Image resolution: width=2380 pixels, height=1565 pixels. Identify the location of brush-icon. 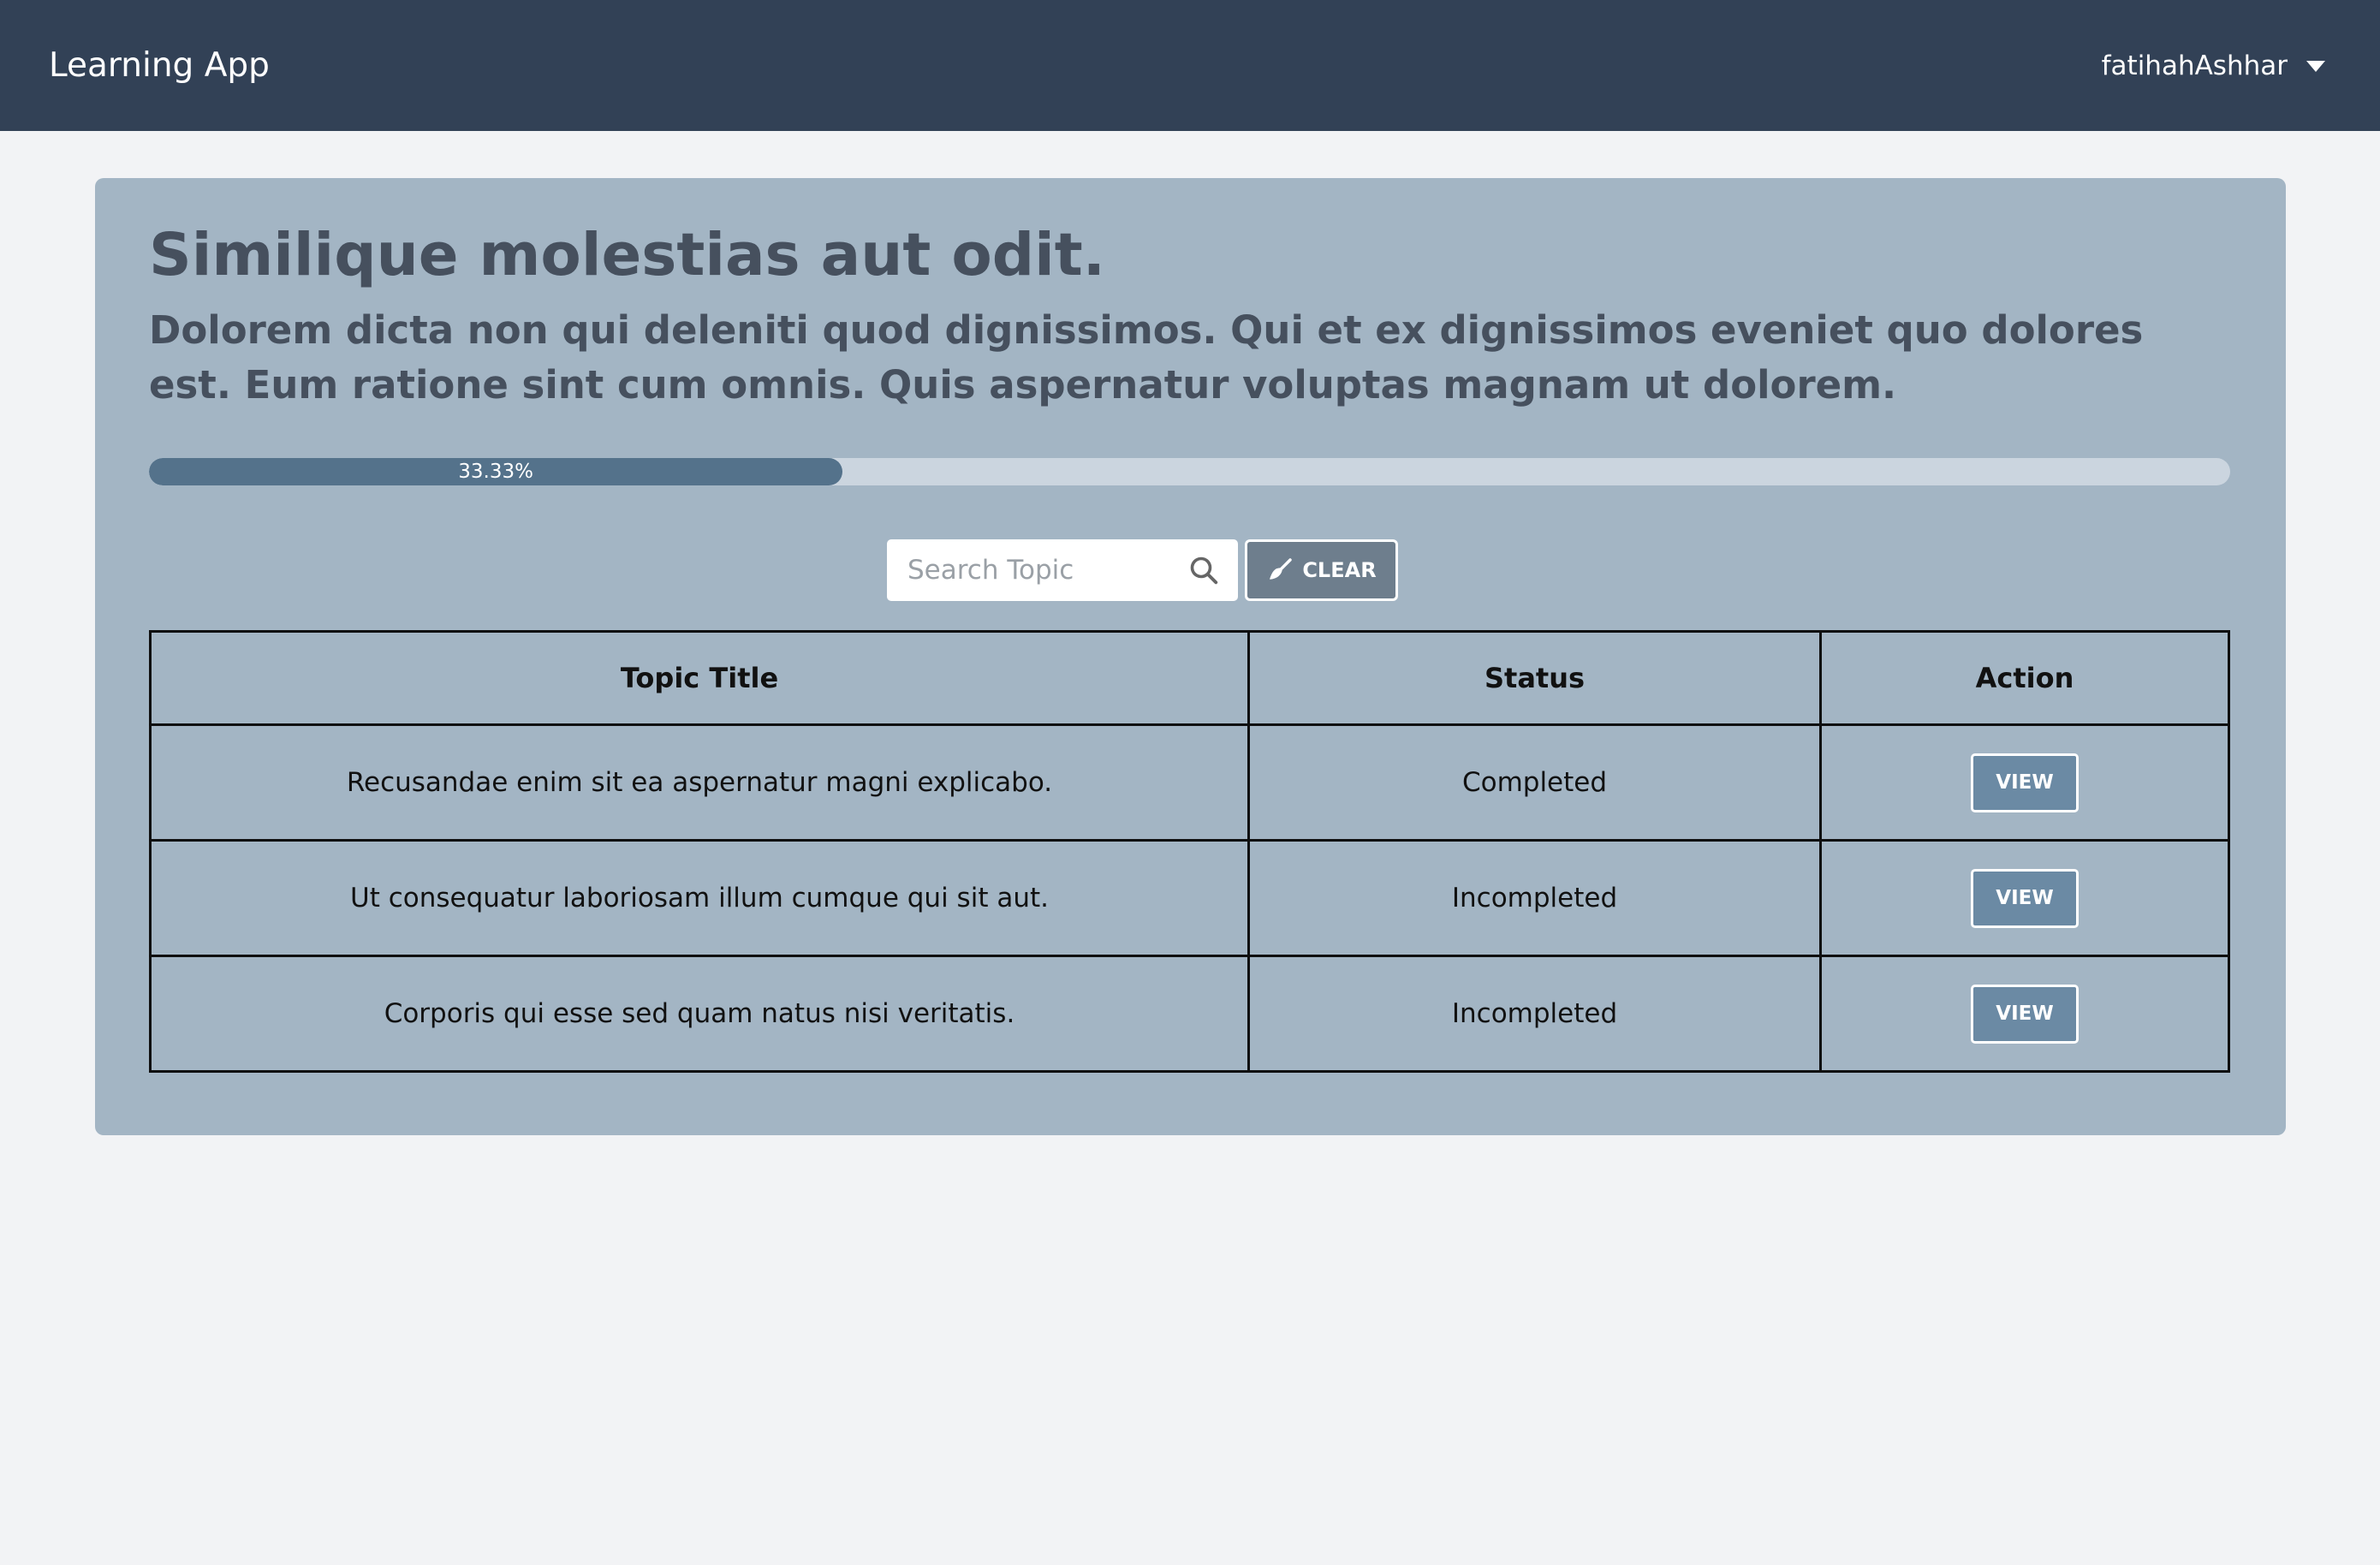
(1281, 569).